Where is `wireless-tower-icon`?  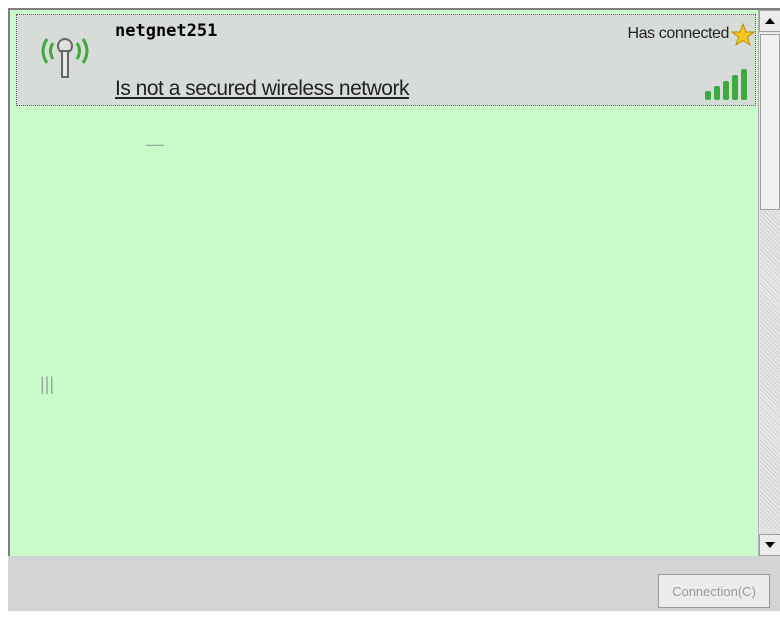 wireless-tower-icon is located at coordinates (65, 58).